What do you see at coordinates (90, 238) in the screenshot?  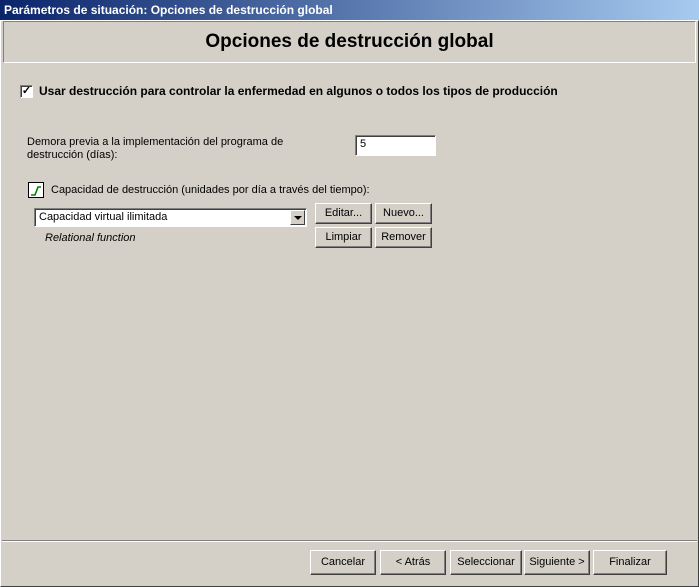 I see `function-type-label: Relational function` at bounding box center [90, 238].